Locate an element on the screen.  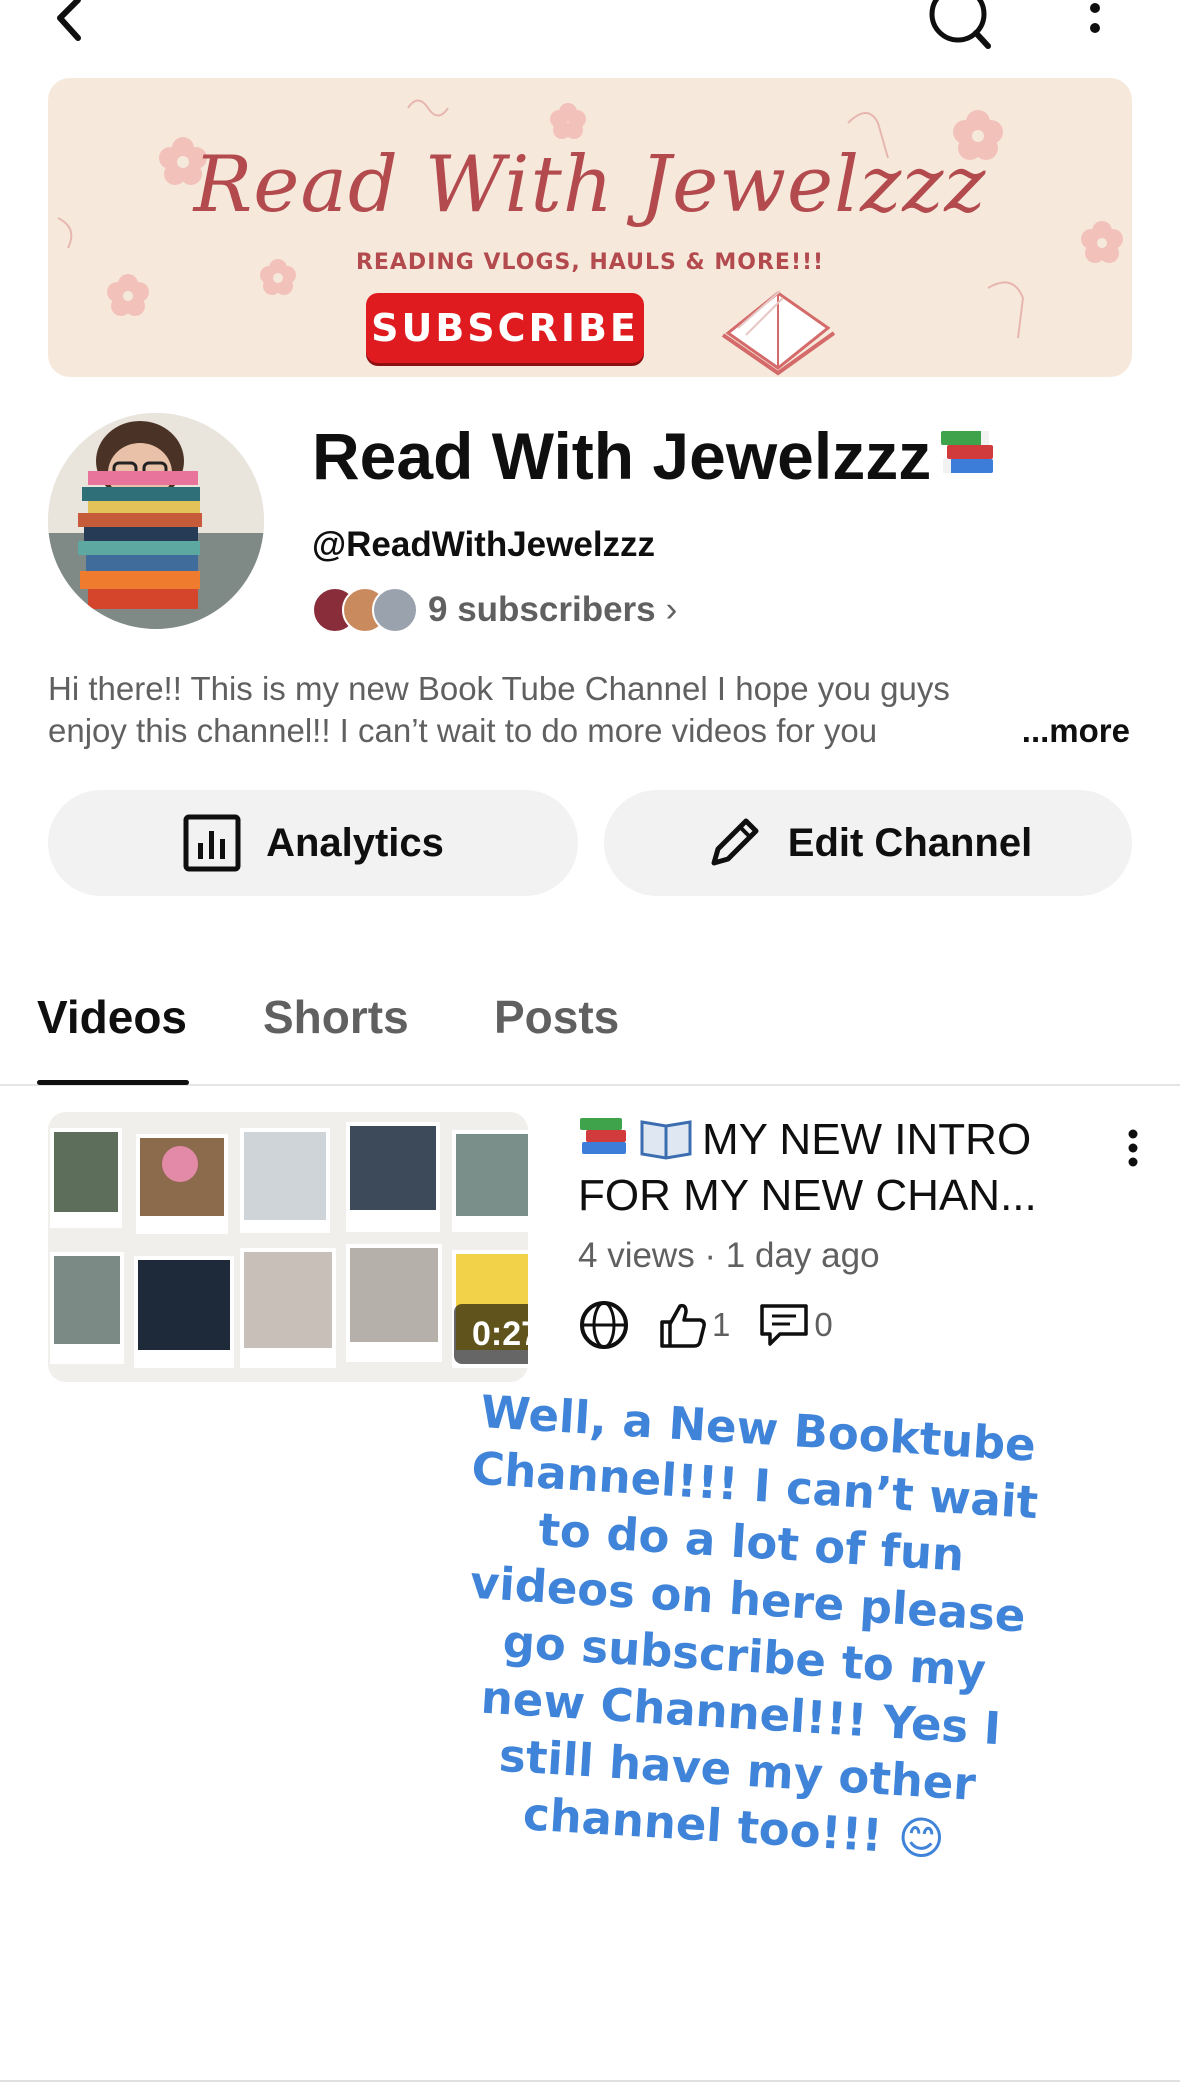
banner-title: Read With Jewelzzz is located at coordinates (590, 185).